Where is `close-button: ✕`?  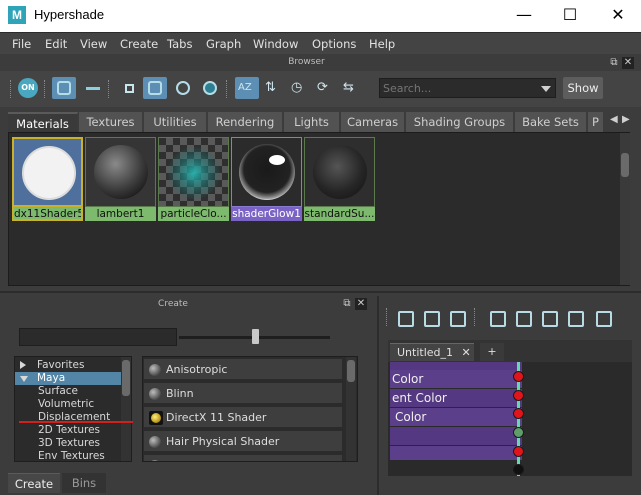 close-button: ✕ is located at coordinates (618, 16).